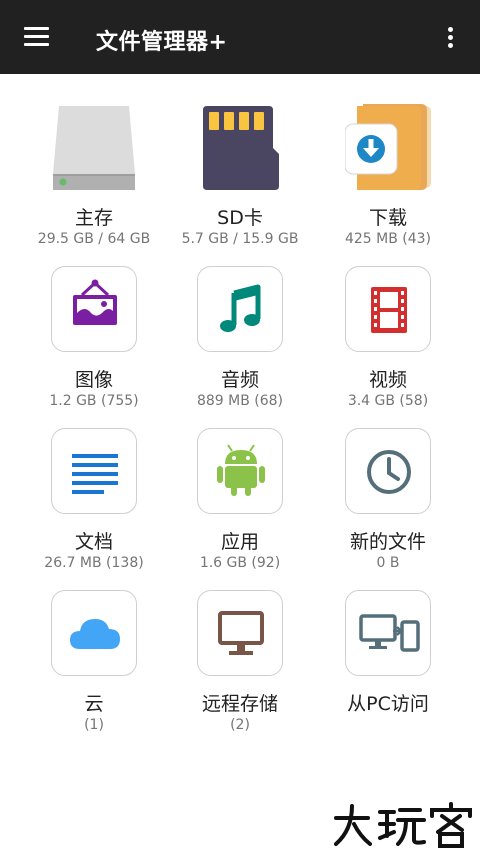 The width and height of the screenshot is (480, 853). Describe the element at coordinates (240, 37) in the screenshot. I see `app-bar: 文件管理器+` at that location.